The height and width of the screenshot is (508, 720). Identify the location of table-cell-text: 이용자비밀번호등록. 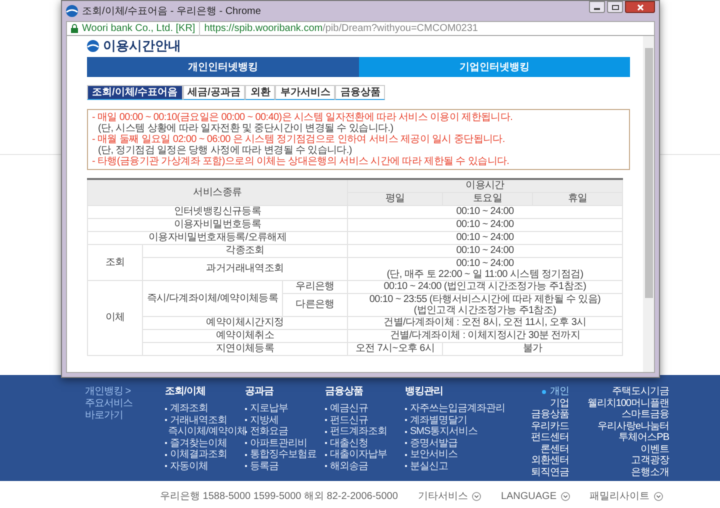
(217, 224).